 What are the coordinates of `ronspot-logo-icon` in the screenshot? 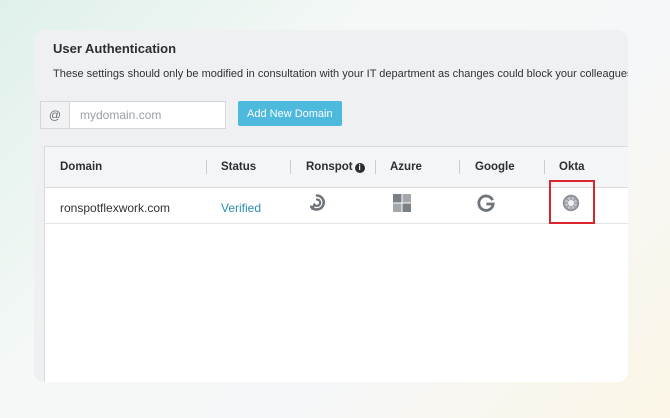 It's located at (317, 203).